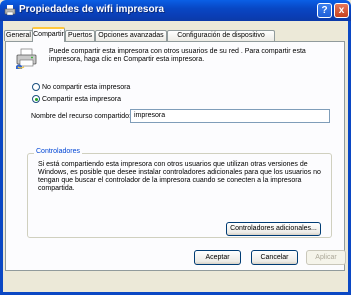  Describe the element at coordinates (26, 58) in the screenshot. I see `shared-printer-icon` at that location.